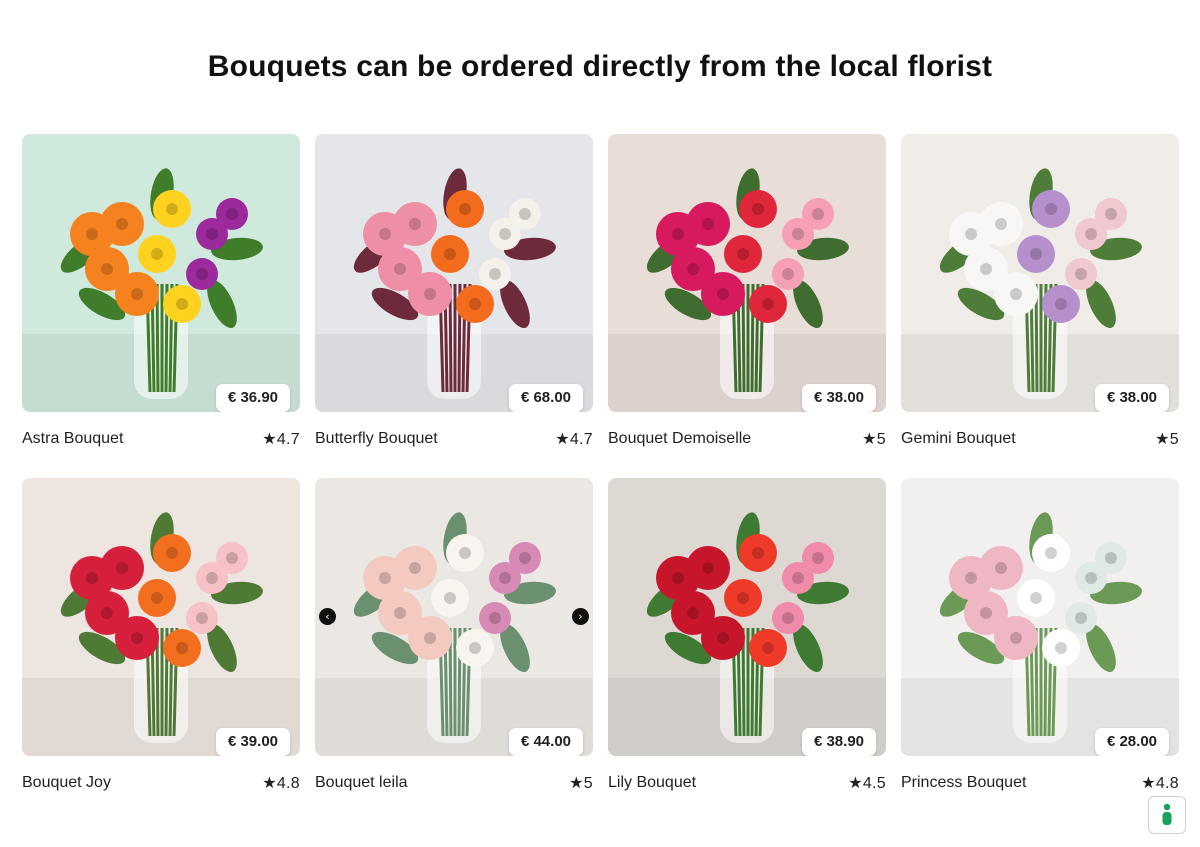 Image resolution: width=1200 pixels, height=847 pixels. I want to click on price-badge: € 36.90, so click(252, 398).